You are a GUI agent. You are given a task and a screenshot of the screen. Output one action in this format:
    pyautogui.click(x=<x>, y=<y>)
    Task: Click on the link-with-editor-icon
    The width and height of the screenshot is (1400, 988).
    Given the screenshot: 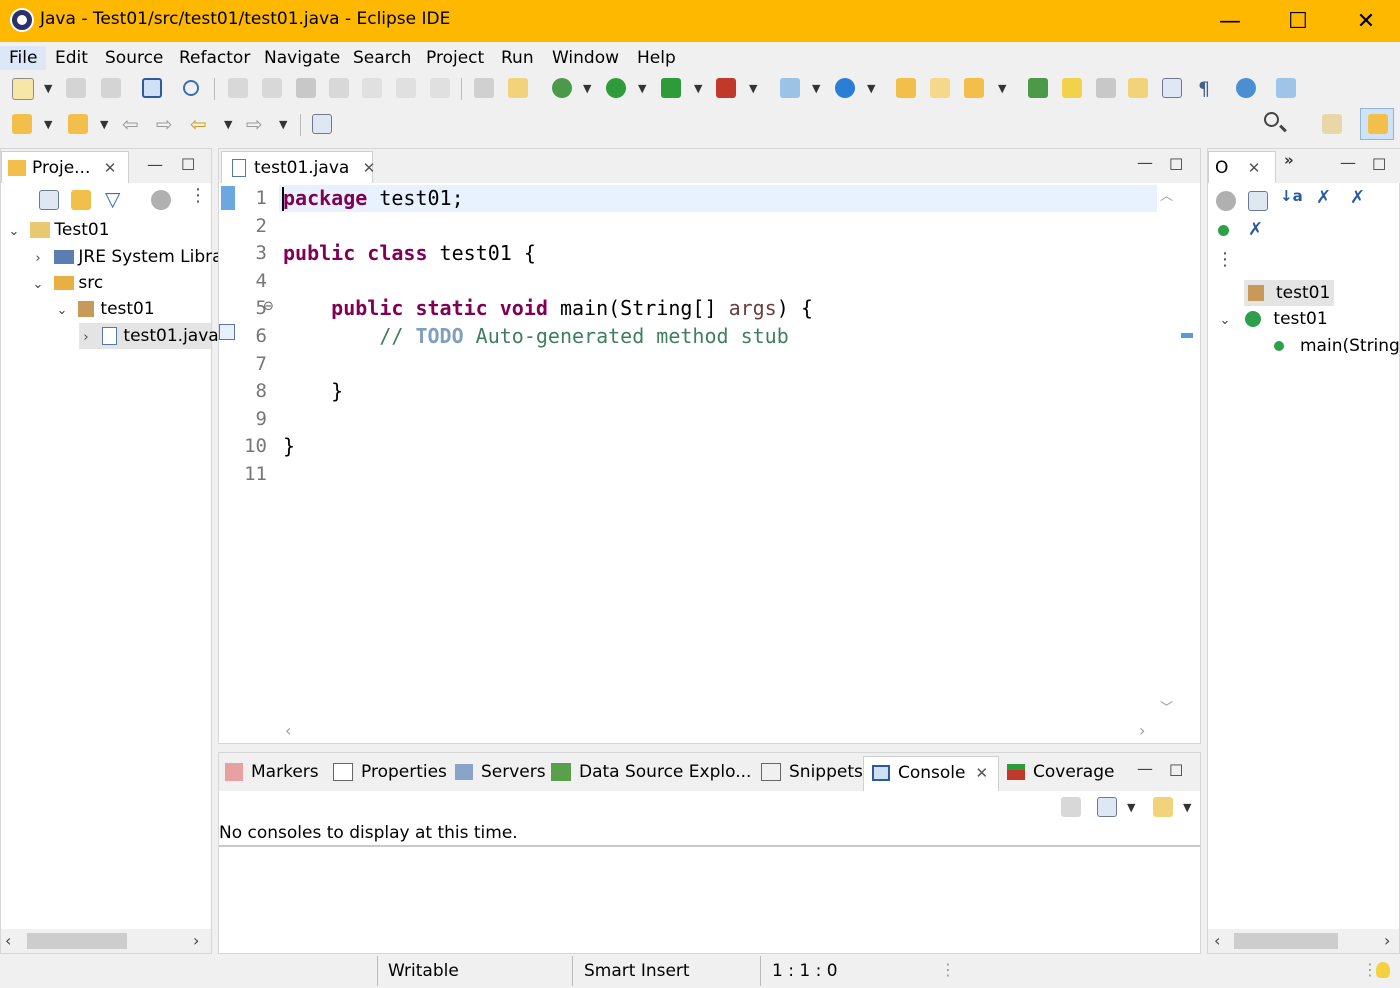 What is the action you would take?
    pyautogui.click(x=81, y=200)
    